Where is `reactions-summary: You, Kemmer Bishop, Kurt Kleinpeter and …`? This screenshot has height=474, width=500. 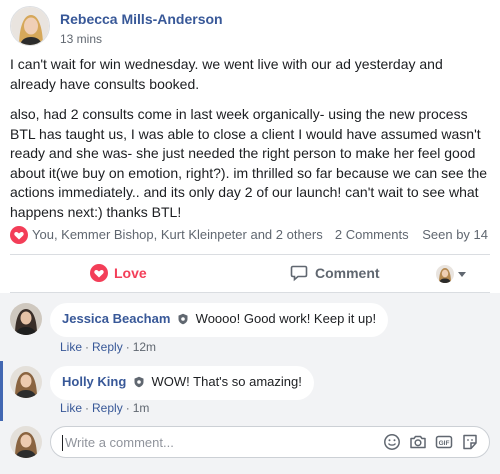 reactions-summary: You, Kemmer Bishop, Kurt Kleinpeter and … is located at coordinates (250, 235).